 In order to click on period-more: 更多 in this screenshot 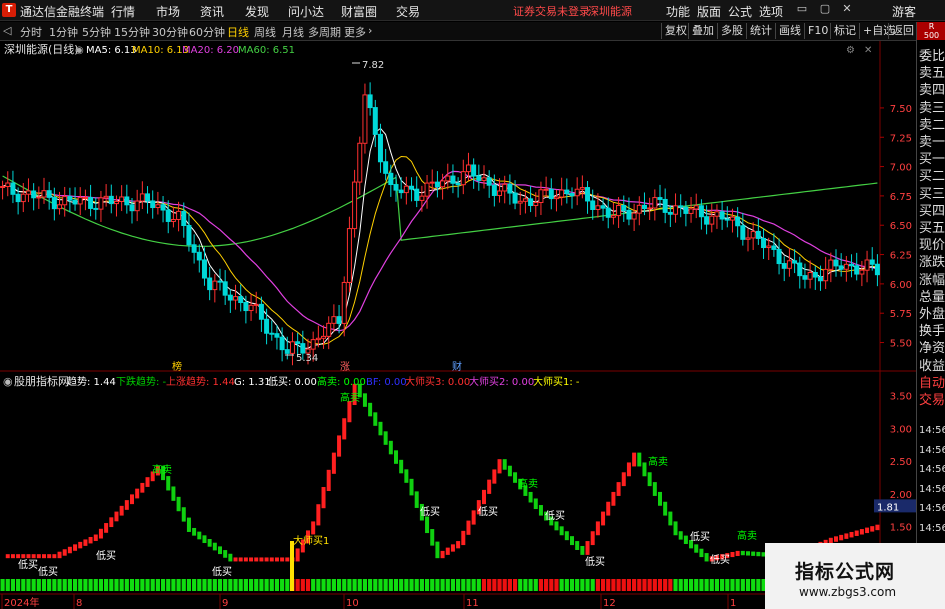, I will do `click(355, 32)`.